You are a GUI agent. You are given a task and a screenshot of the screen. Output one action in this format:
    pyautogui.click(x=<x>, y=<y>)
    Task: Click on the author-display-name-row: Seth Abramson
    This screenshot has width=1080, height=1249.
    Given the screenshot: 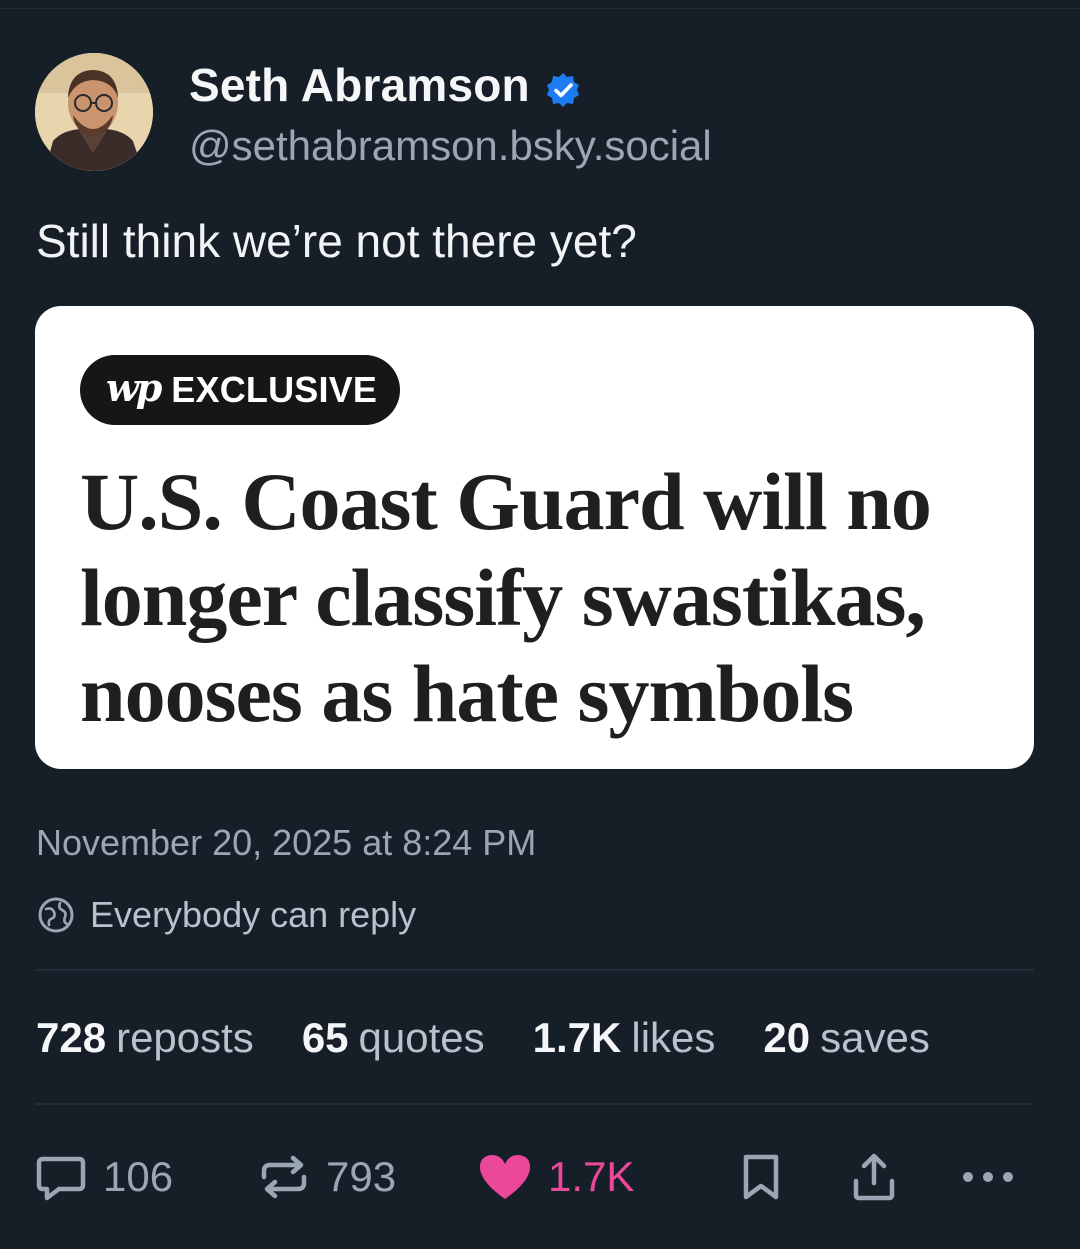 What is the action you would take?
    pyautogui.click(x=385, y=85)
    